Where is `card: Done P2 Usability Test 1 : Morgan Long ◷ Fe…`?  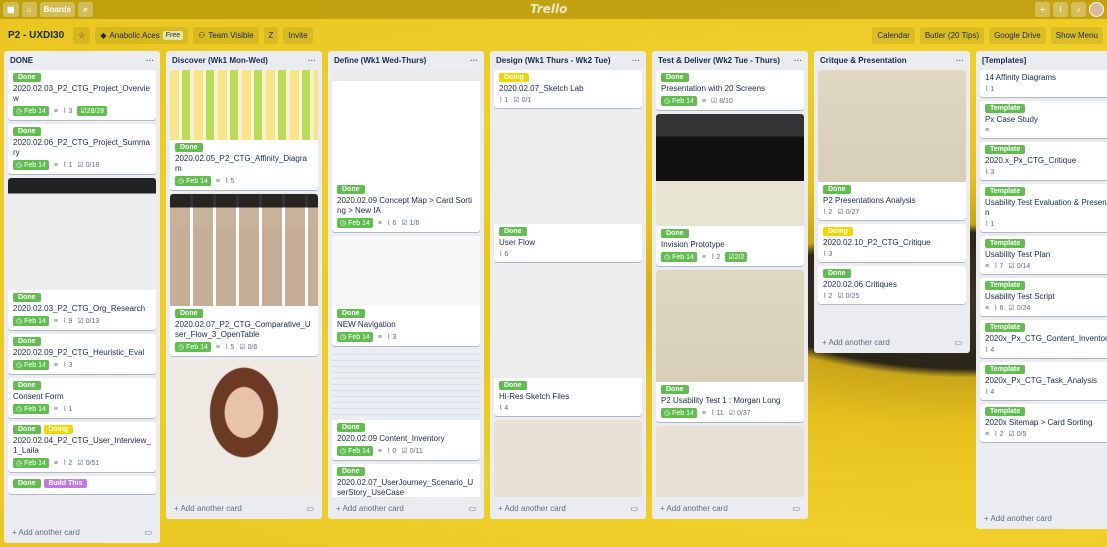
card: Done P2 Usability Test 1 : Morgan Long ◷ Fe… is located at coordinates (730, 346).